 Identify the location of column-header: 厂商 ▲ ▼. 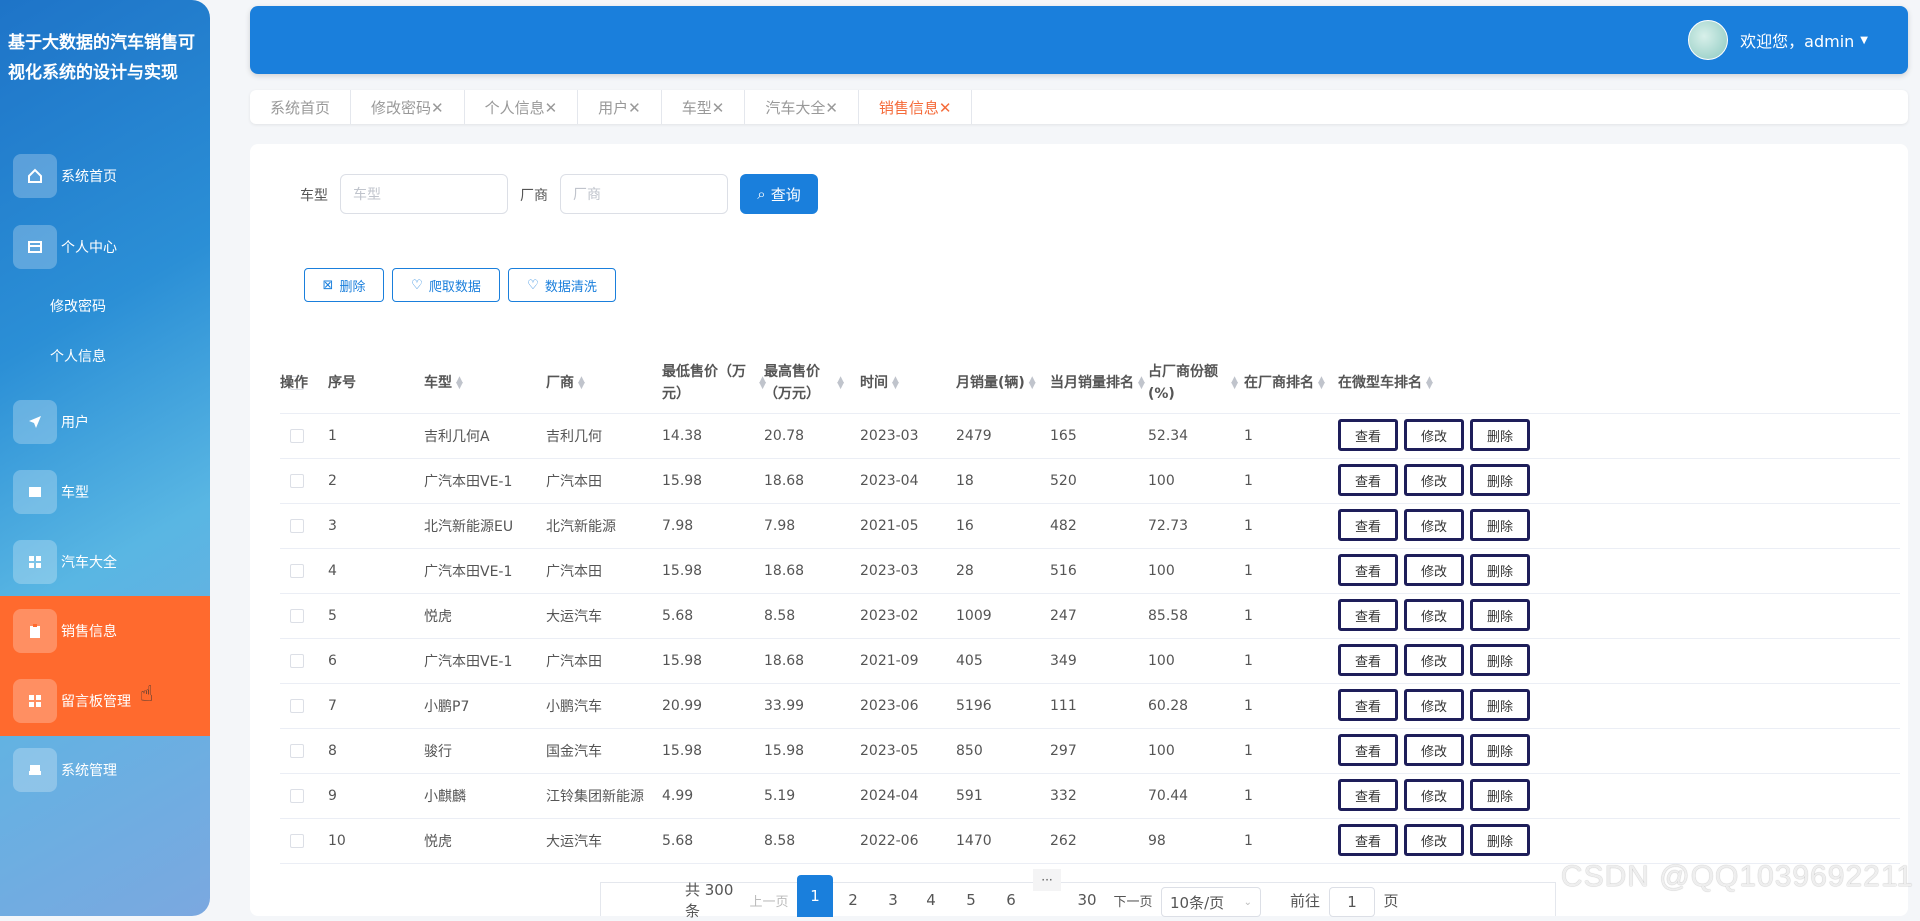
(598, 382).